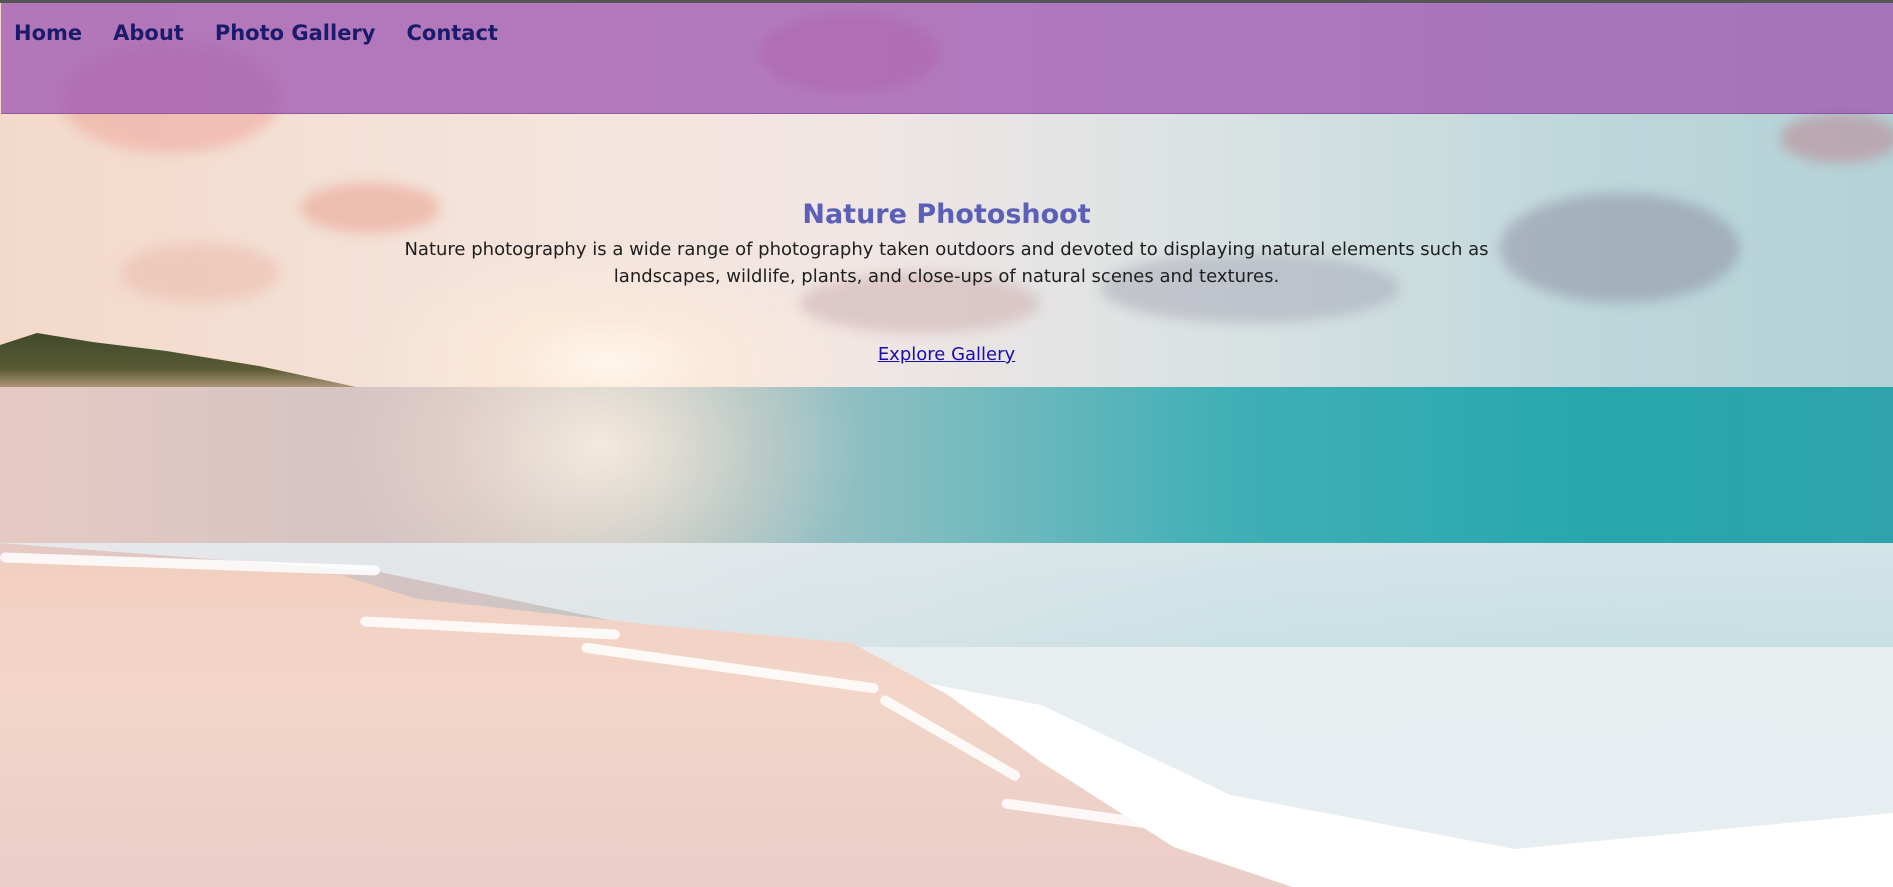 Image resolution: width=1893 pixels, height=887 pixels. What do you see at coordinates (947, 24) in the screenshot?
I see `nav-list: Home About Photo Gallery Contact` at bounding box center [947, 24].